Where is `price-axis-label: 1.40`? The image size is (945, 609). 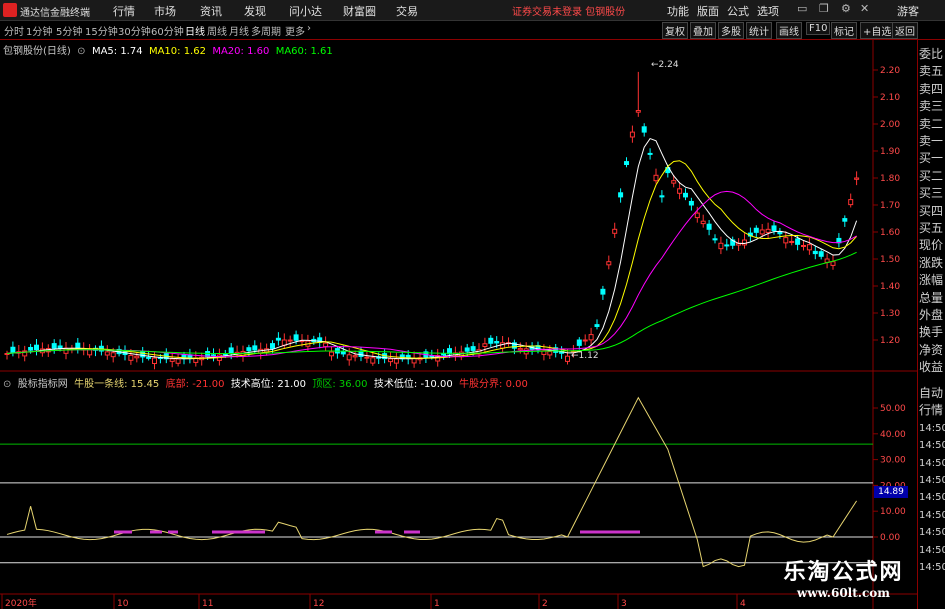
price-axis-label: 1.40 is located at coordinates (890, 287).